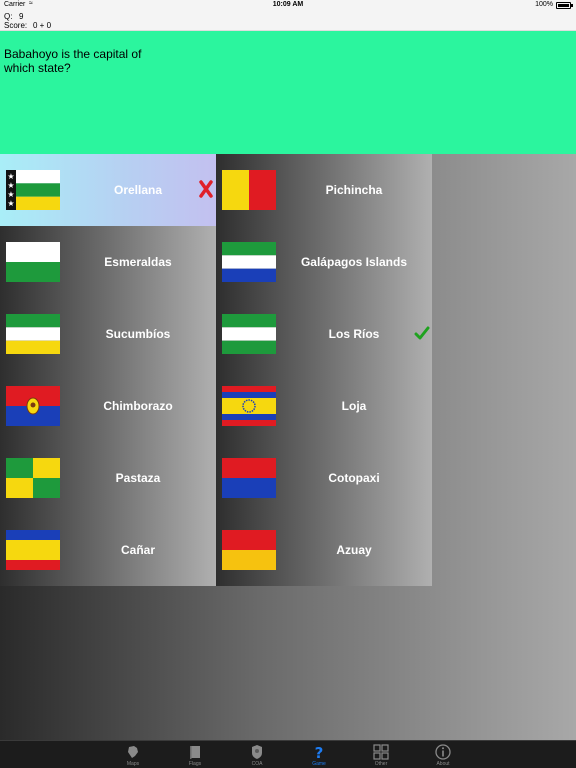 Image resolution: width=576 pixels, height=768 pixels. I want to click on x-mark-icon, so click(206, 189).